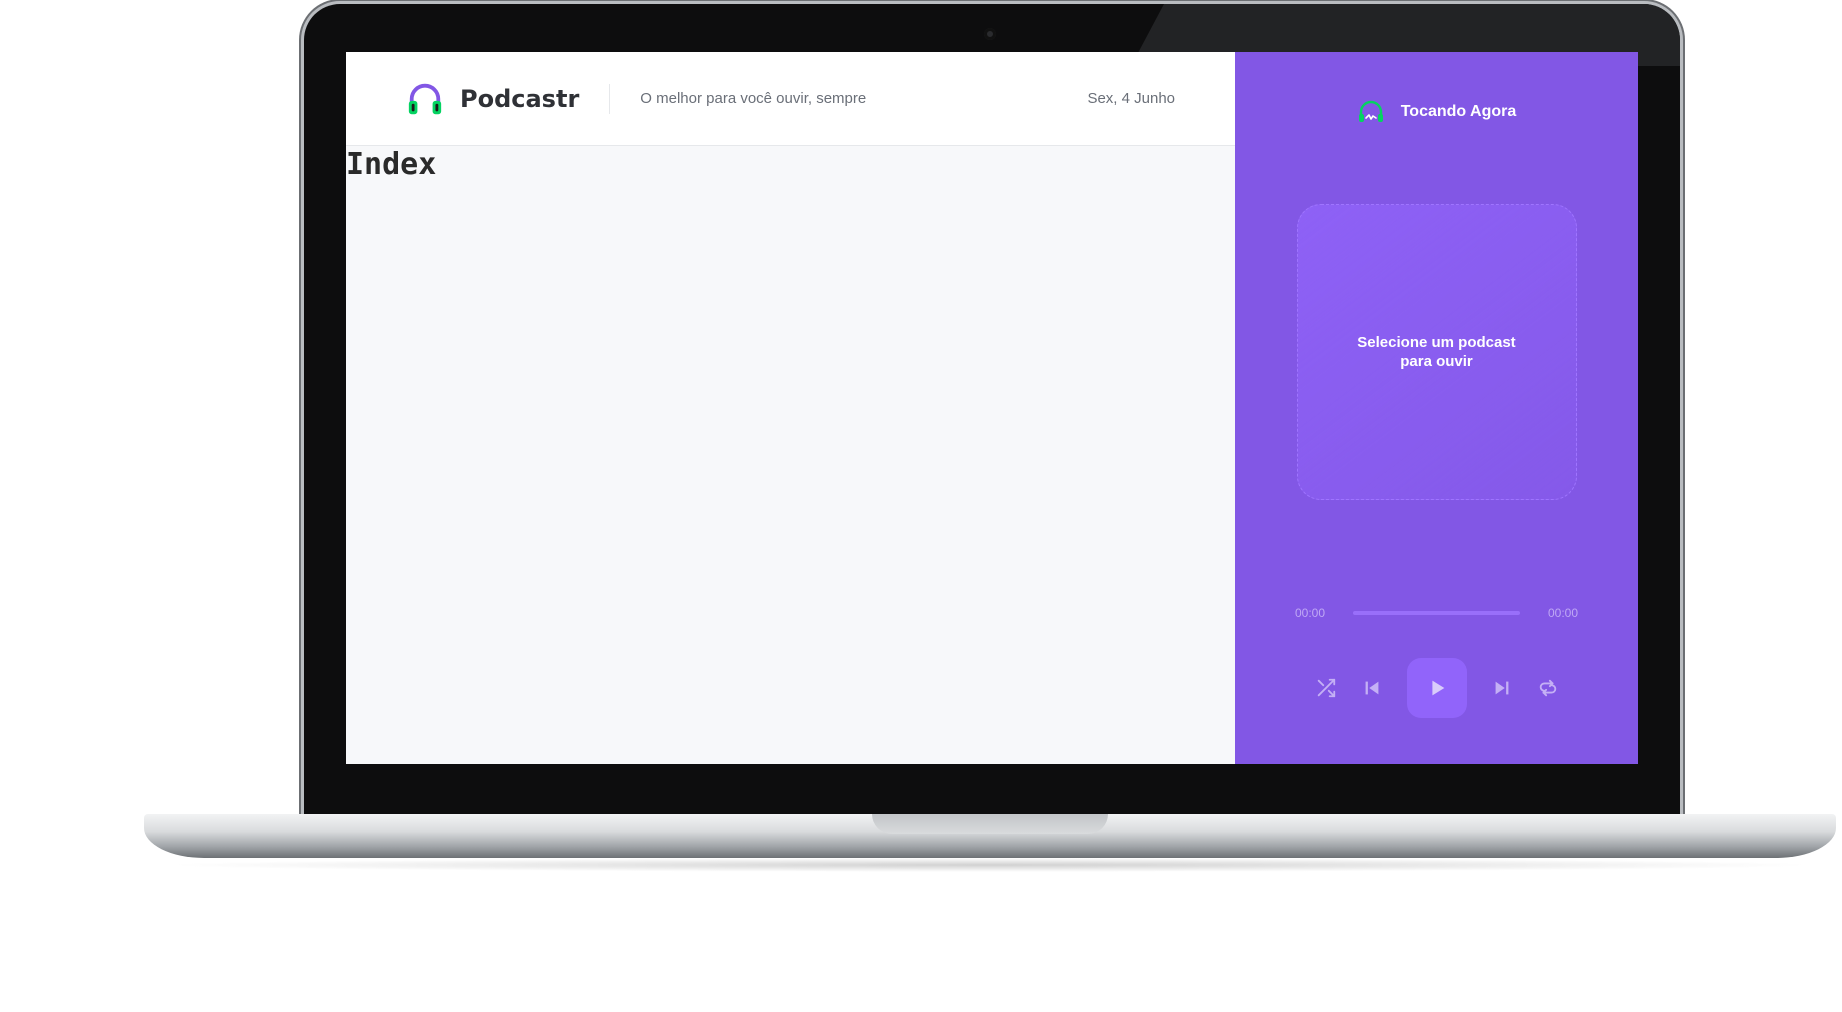 Image resolution: width=1842 pixels, height=1012 pixels. What do you see at coordinates (790, 163) in the screenshot?
I see `content: Index` at bounding box center [790, 163].